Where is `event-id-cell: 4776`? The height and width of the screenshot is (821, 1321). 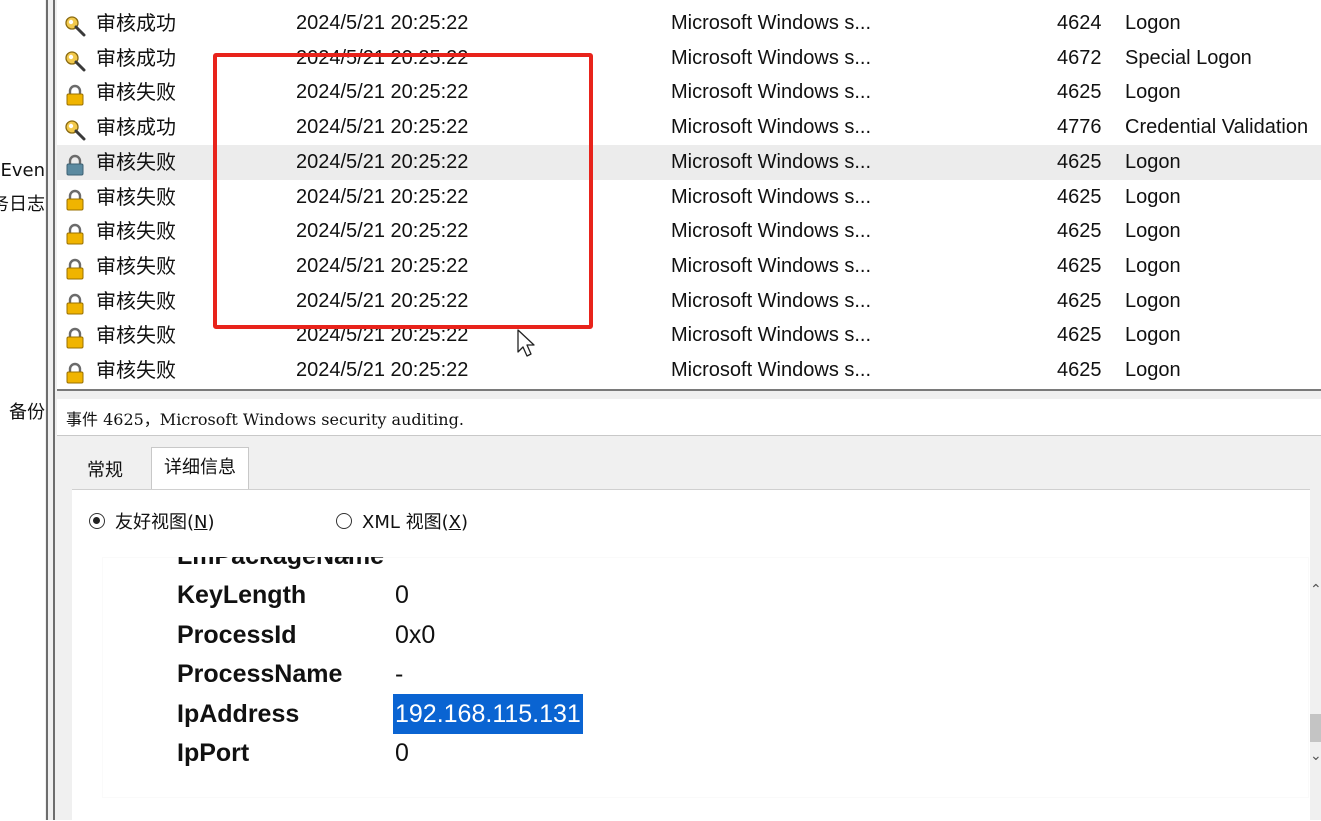
event-id-cell: 4776 is located at coordinates (1079, 127).